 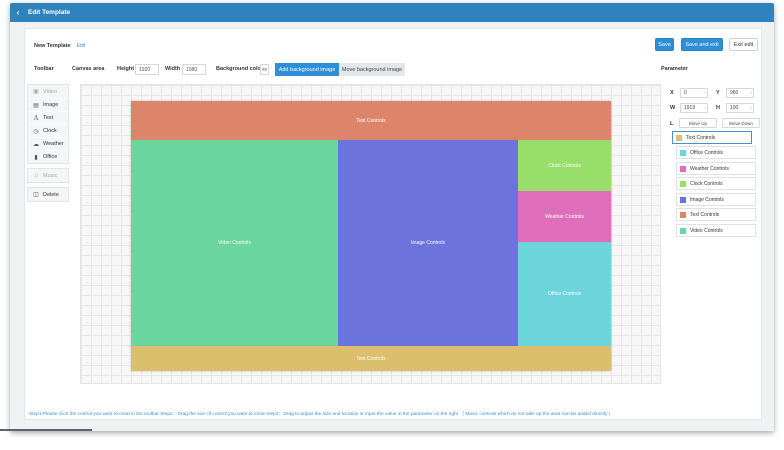 I want to click on layer-label: Image Controls, so click(x=707, y=199).